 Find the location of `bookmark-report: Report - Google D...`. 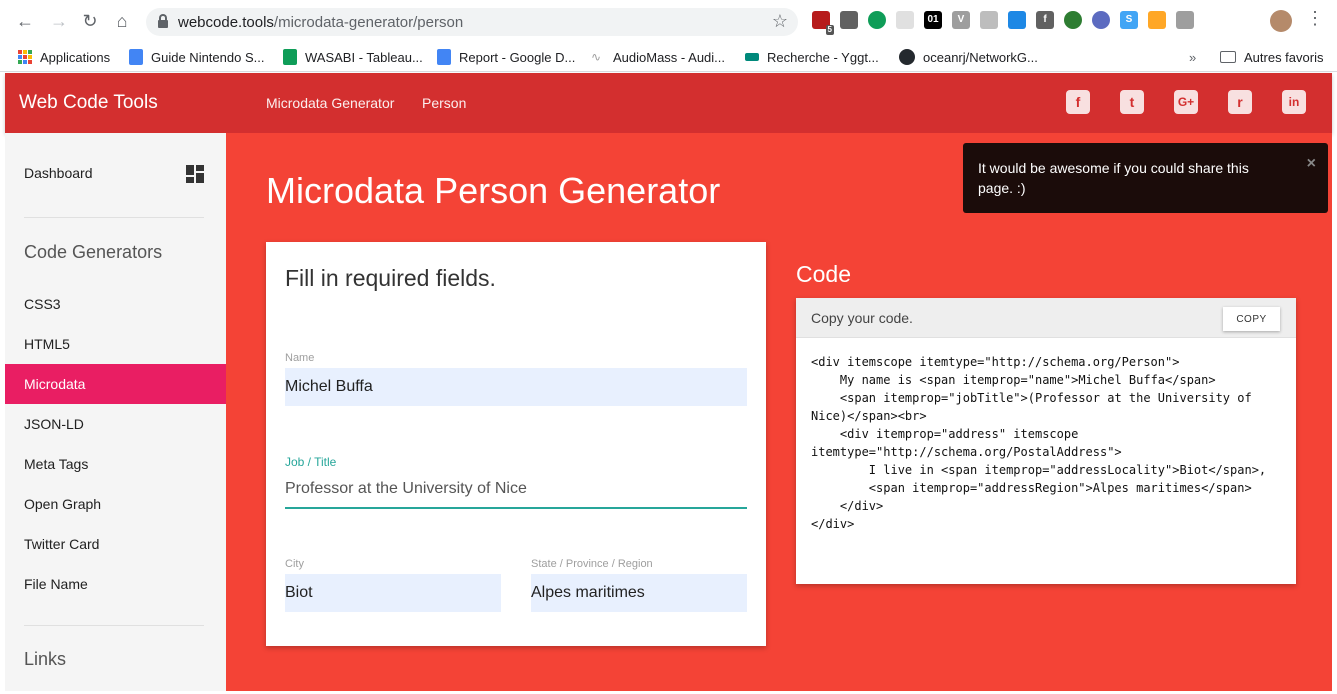

bookmark-report: Report - Google D... is located at coordinates (506, 57).